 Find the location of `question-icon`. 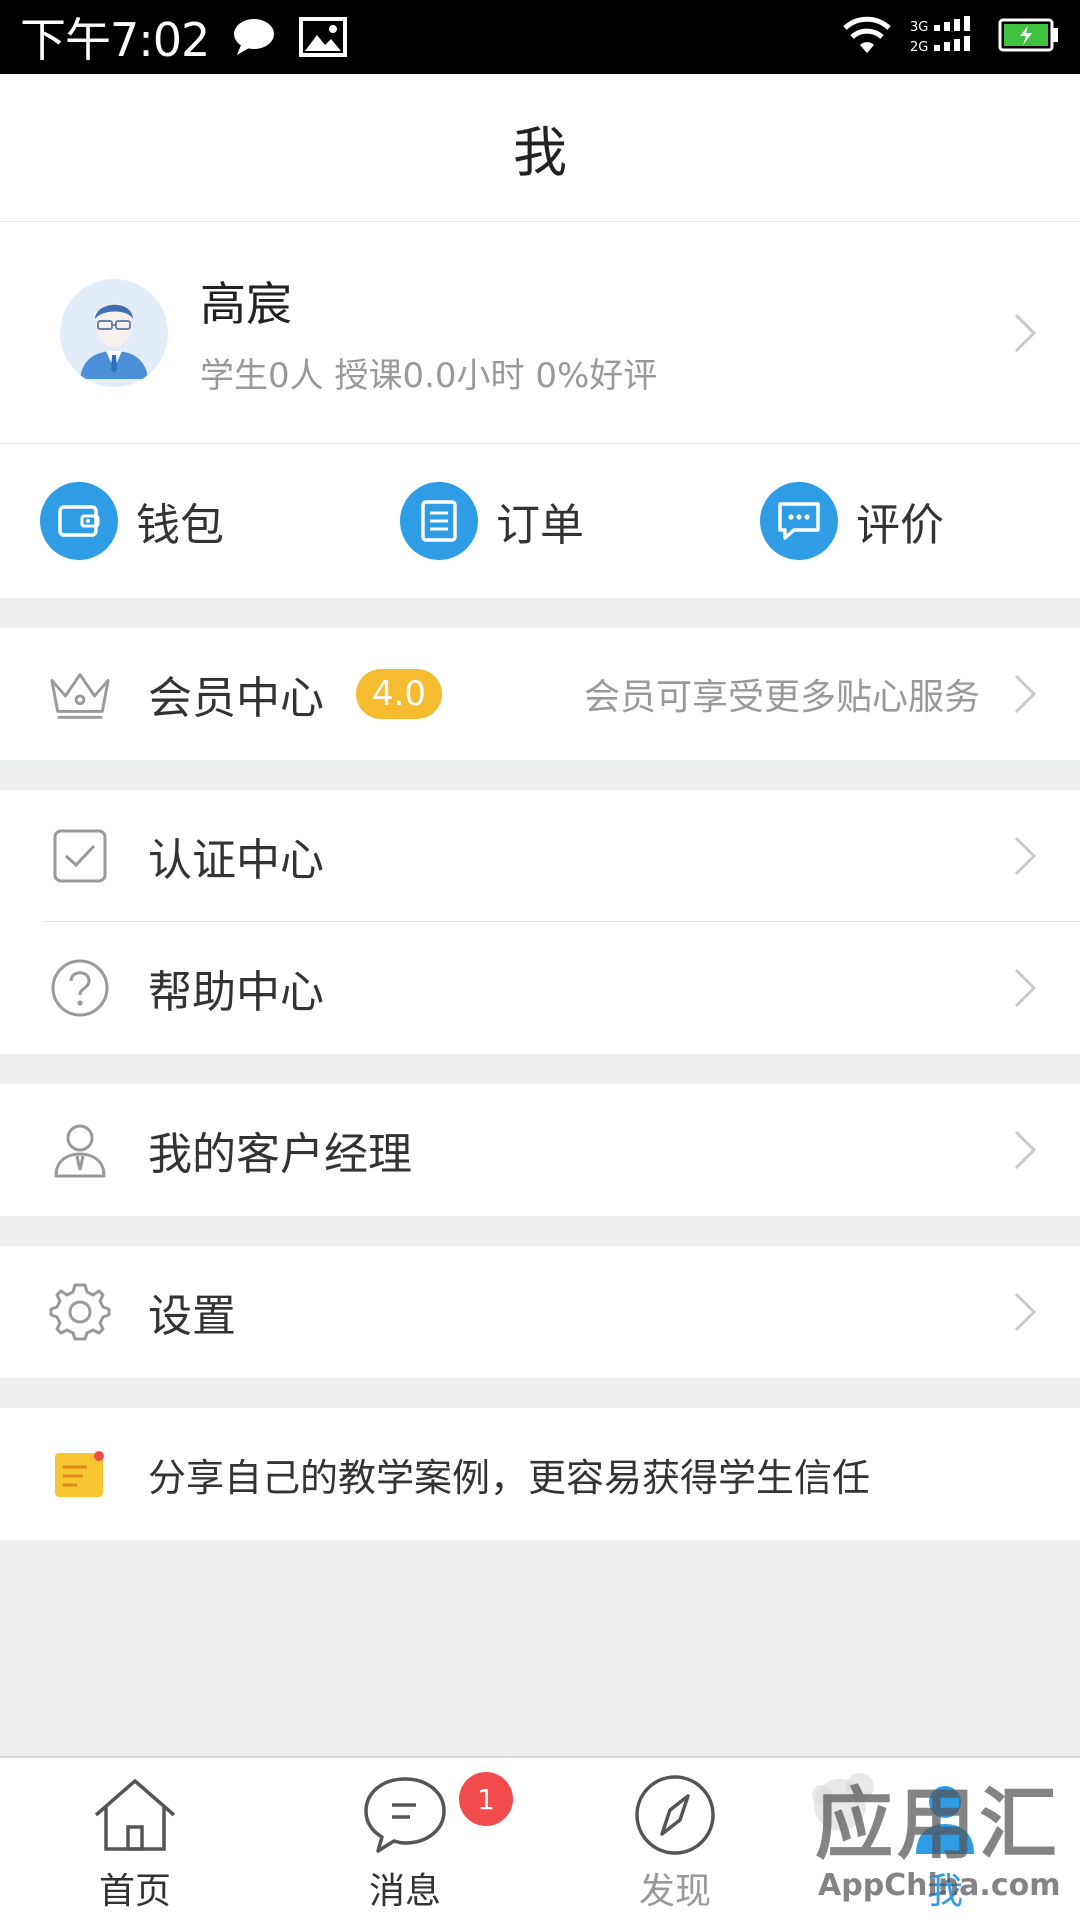

question-icon is located at coordinates (80, 988).